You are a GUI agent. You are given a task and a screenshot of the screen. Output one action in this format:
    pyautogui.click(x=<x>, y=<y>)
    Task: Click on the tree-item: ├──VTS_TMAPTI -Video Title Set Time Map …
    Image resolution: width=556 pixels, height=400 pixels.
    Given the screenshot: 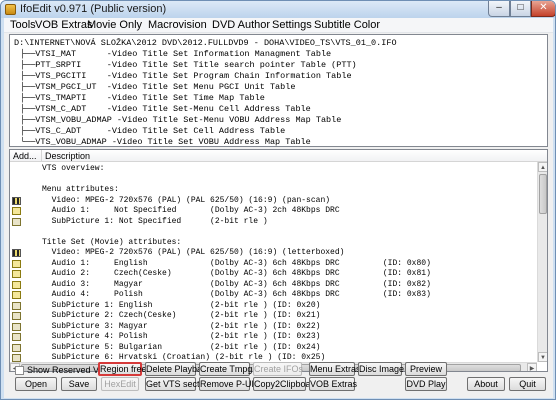 What is the action you would take?
    pyautogui.click(x=142, y=98)
    